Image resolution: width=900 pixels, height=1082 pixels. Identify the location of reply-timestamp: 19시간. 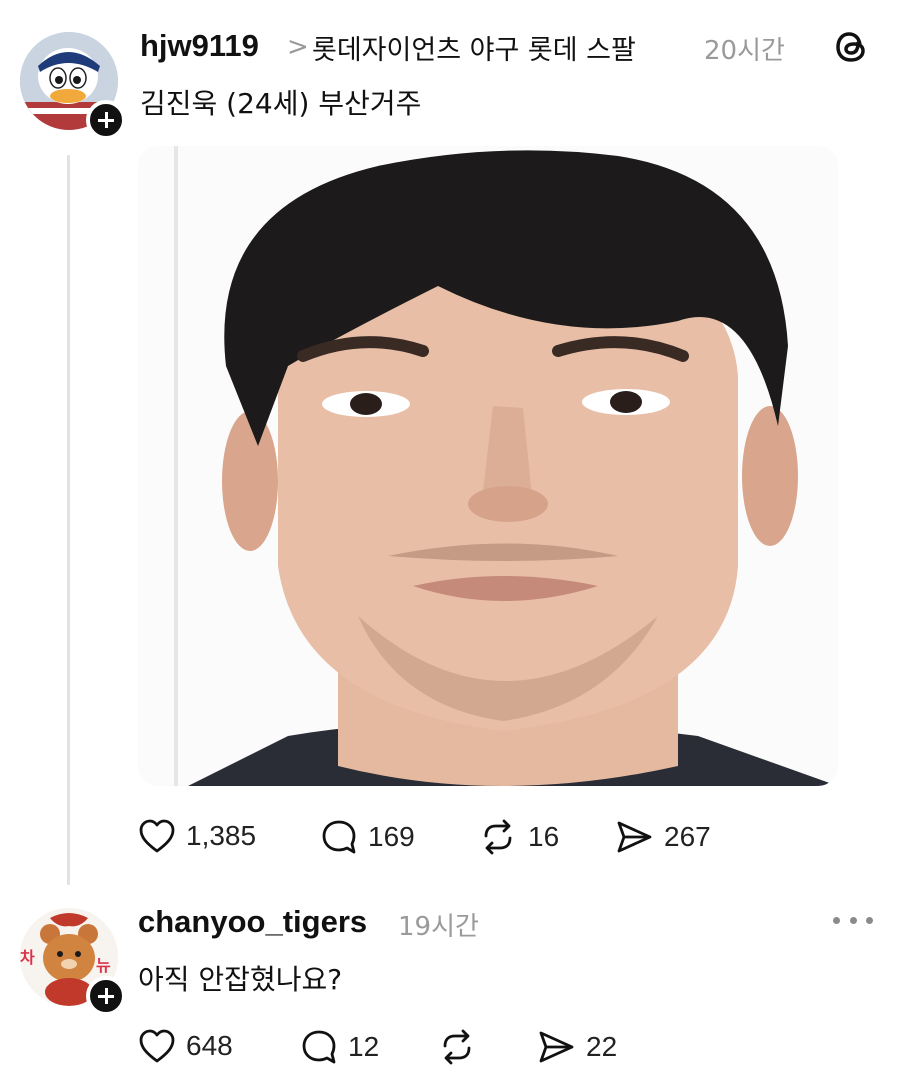
(438, 927).